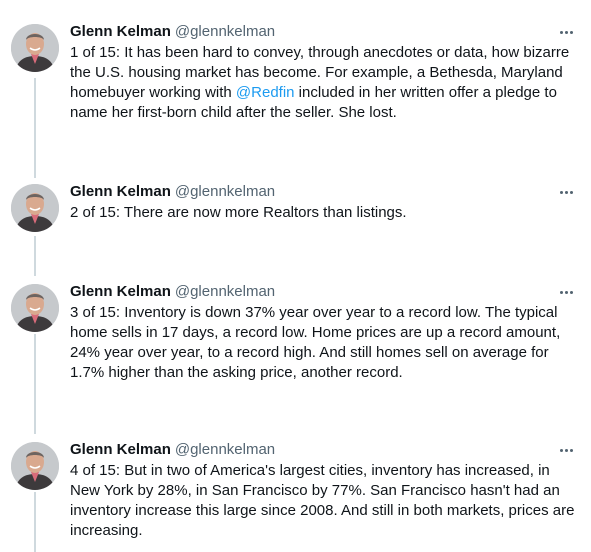  Describe the element at coordinates (265, 92) in the screenshot. I see `mention-link: @Redfin` at that location.